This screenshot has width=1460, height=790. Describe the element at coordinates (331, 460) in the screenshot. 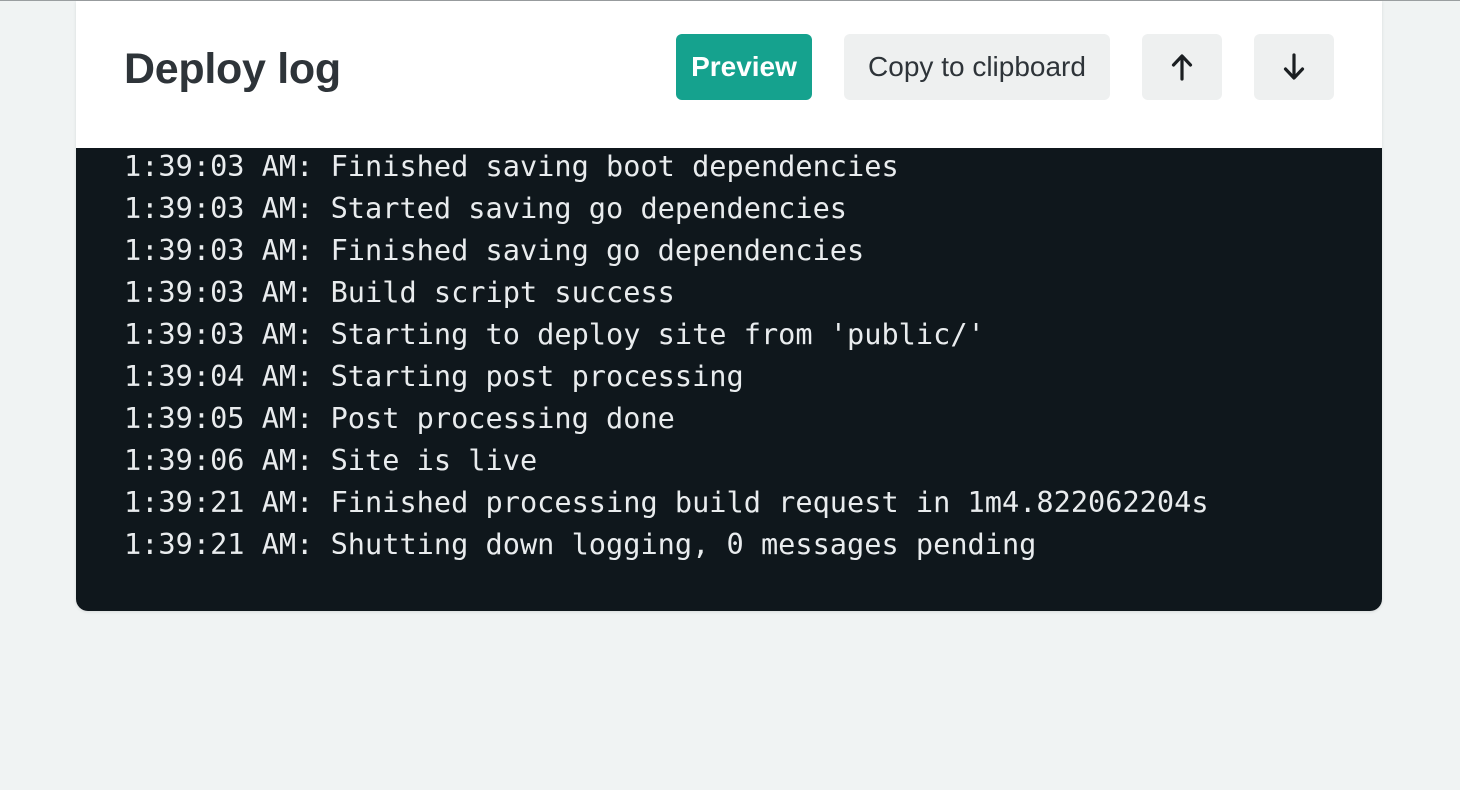

I see `log-line: 1:39:06 AM: Site is live` at that location.